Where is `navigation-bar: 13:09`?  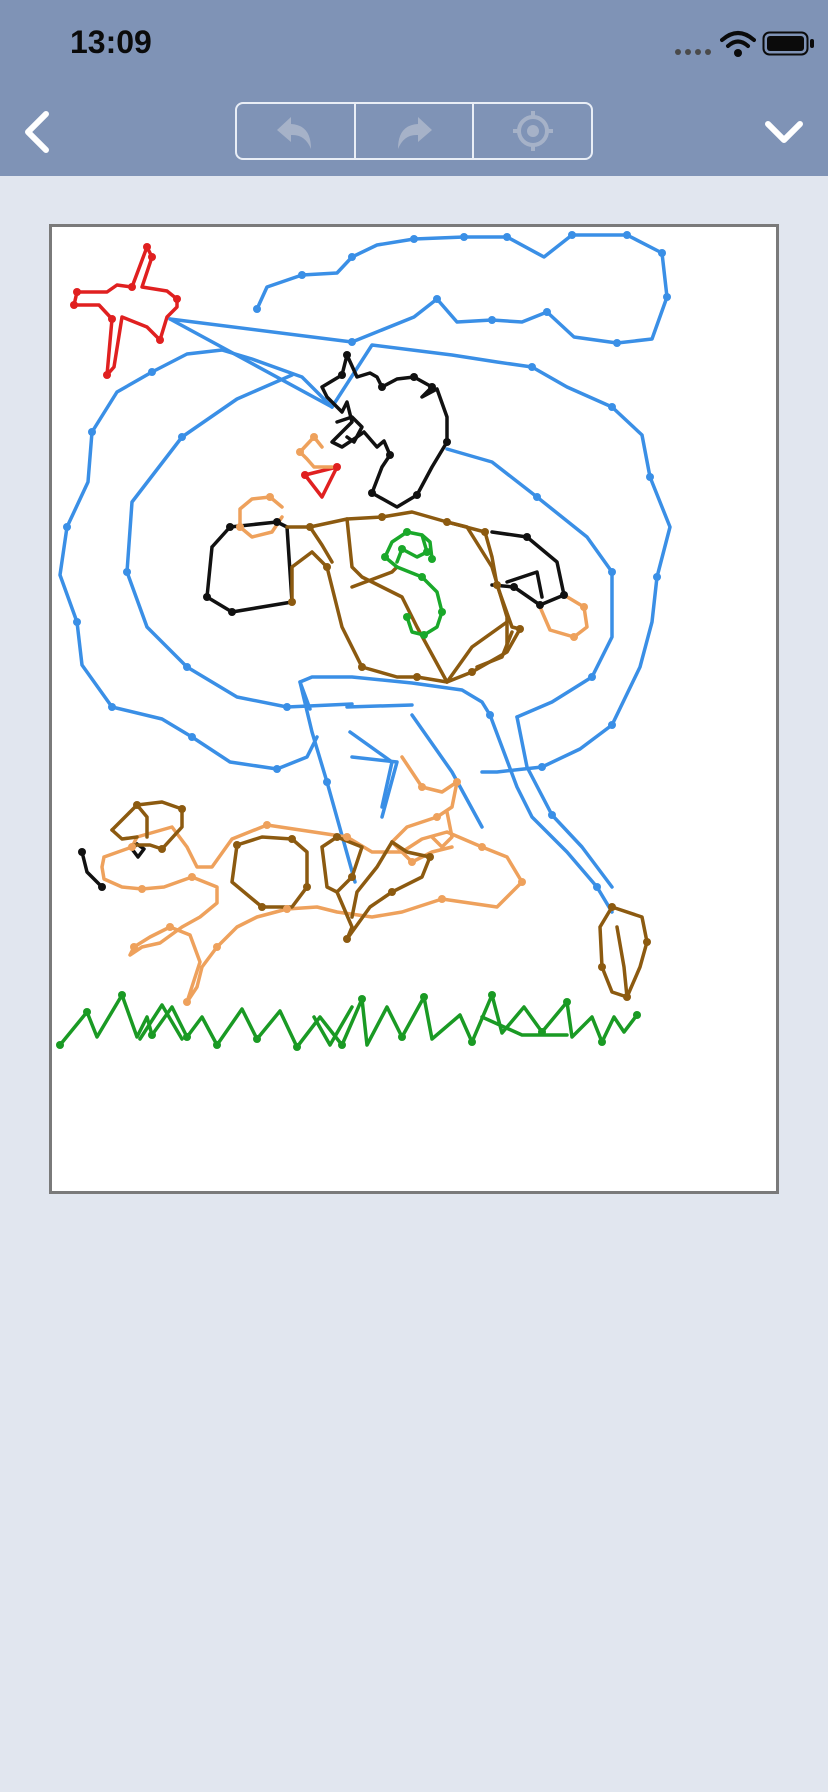
navigation-bar: 13:09 is located at coordinates (414, 88).